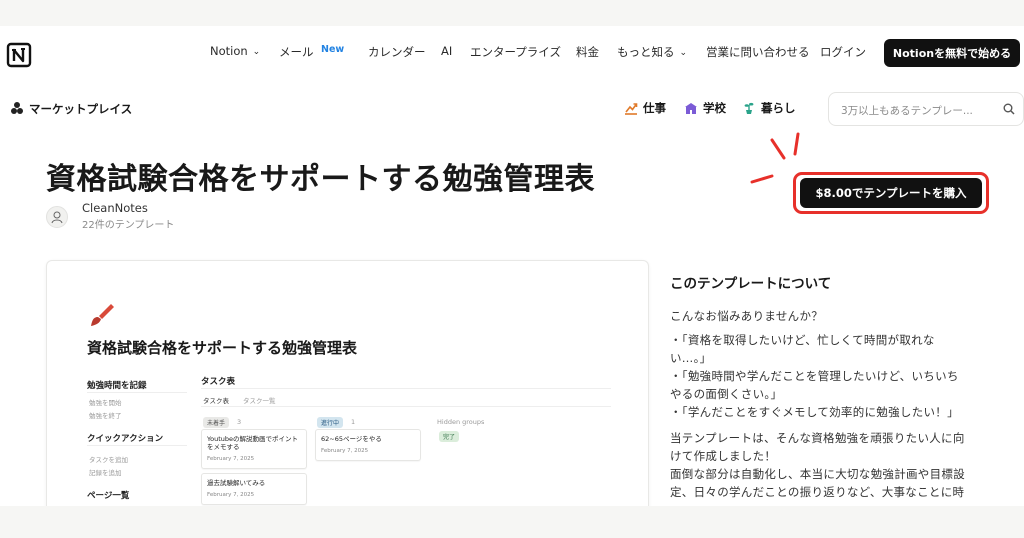 This screenshot has height=538, width=1024. Describe the element at coordinates (751, 284) in the screenshot. I see `about-heading: このテンプレートについて` at that location.